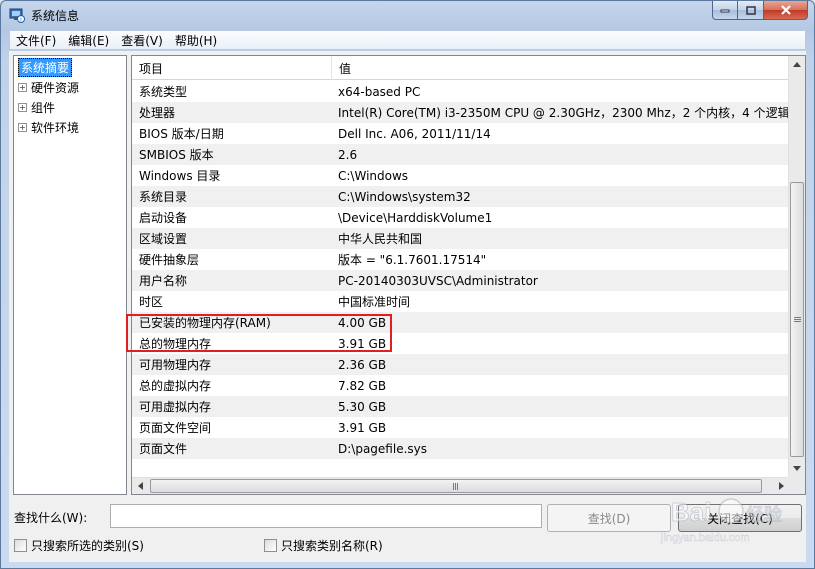 The width and height of the screenshot is (815, 569). What do you see at coordinates (362, 322) in the screenshot?
I see `row-value-cell: 4.00 GB` at bounding box center [362, 322].